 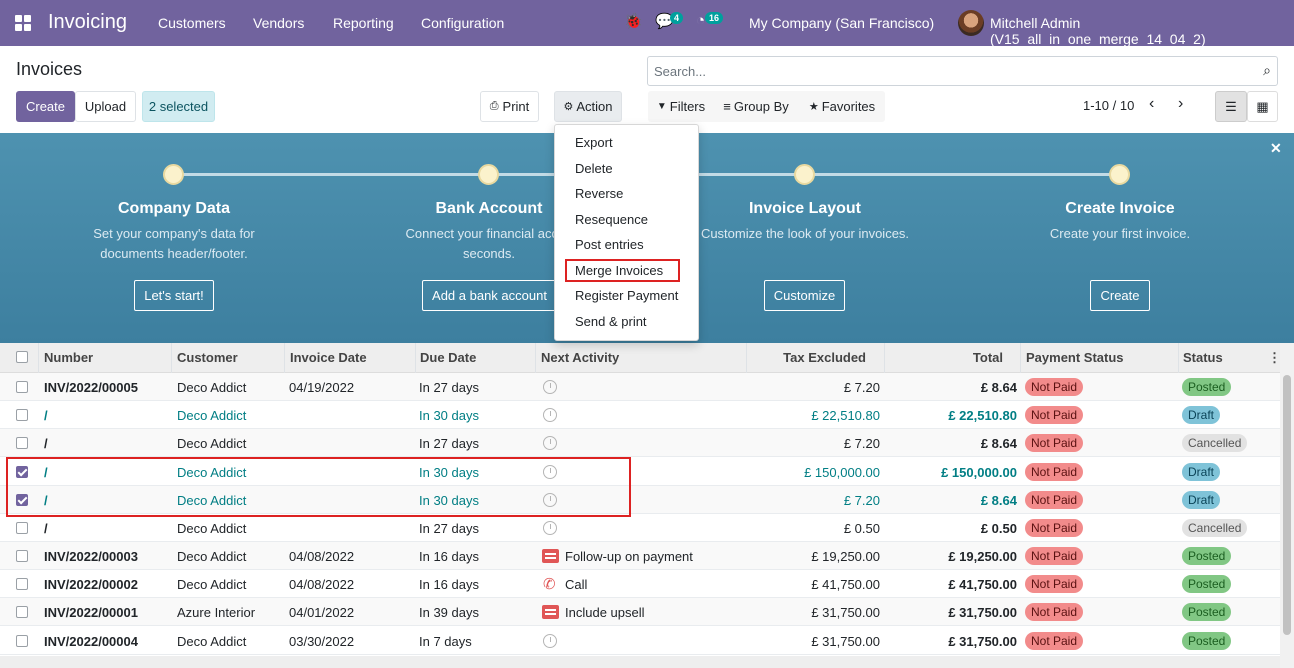 What do you see at coordinates (609, 244) in the screenshot?
I see `menu-item-post-entries: Post entries` at bounding box center [609, 244].